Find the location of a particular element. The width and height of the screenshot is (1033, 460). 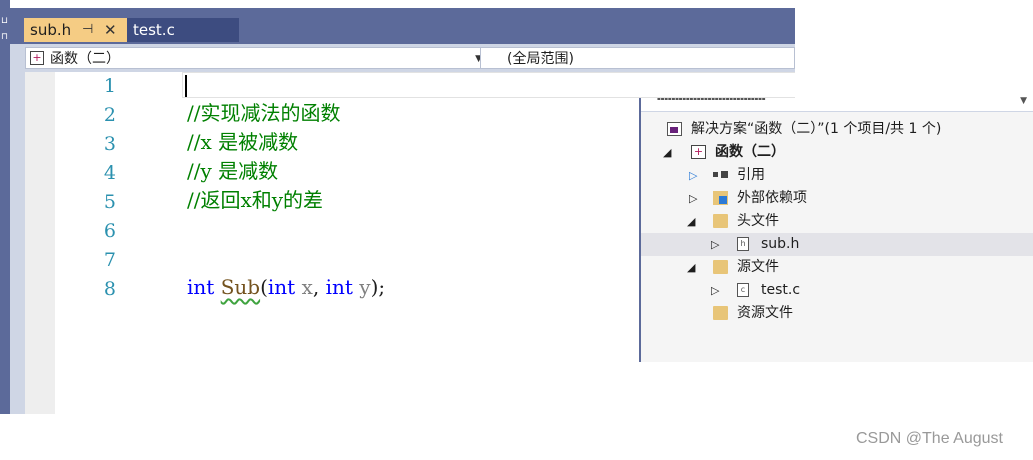

punctuation: , is located at coordinates (319, 287).